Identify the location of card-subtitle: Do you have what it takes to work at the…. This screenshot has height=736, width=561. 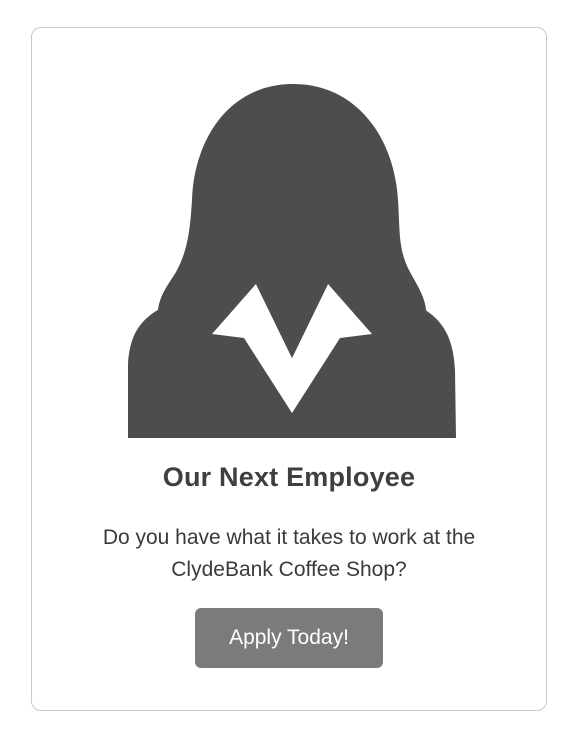
(289, 554).